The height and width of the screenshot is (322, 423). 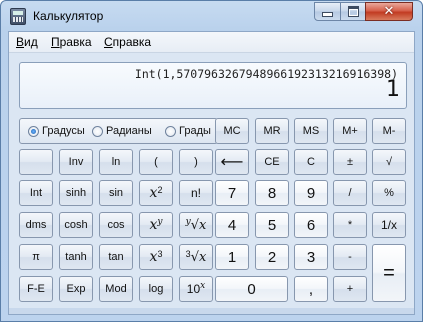 I want to click on decimal-button: ,, so click(x=311, y=289).